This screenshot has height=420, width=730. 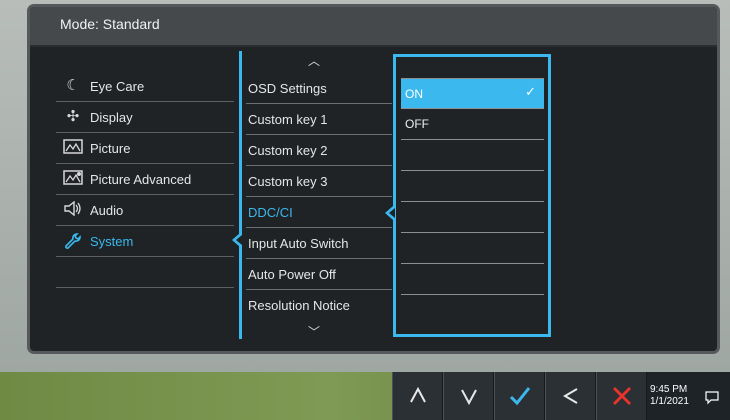 What do you see at coordinates (373, 27) in the screenshot?
I see `osd-header: Mode: Standard` at bounding box center [373, 27].